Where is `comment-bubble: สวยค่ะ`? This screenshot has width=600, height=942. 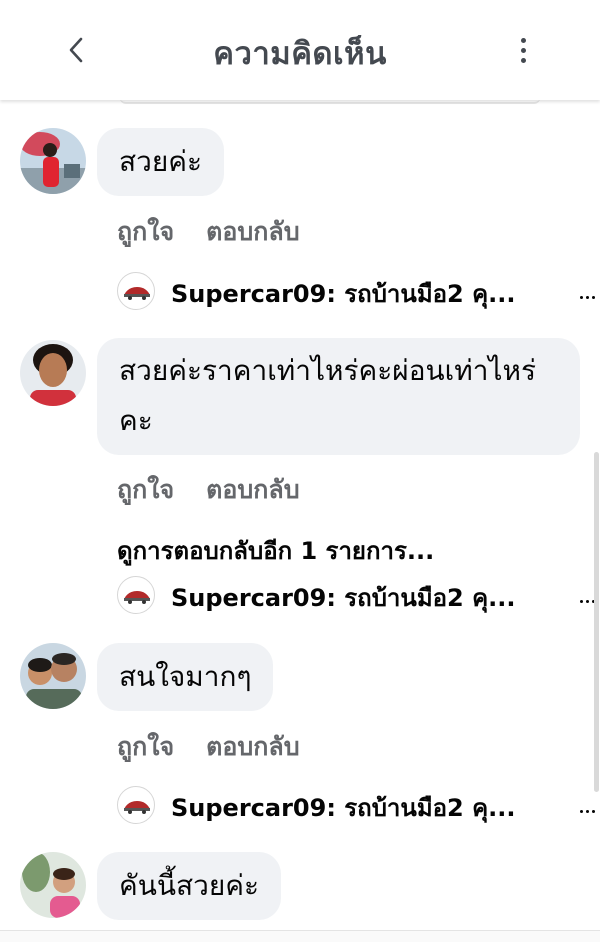
comment-bubble: สวยค่ะ is located at coordinates (160, 162).